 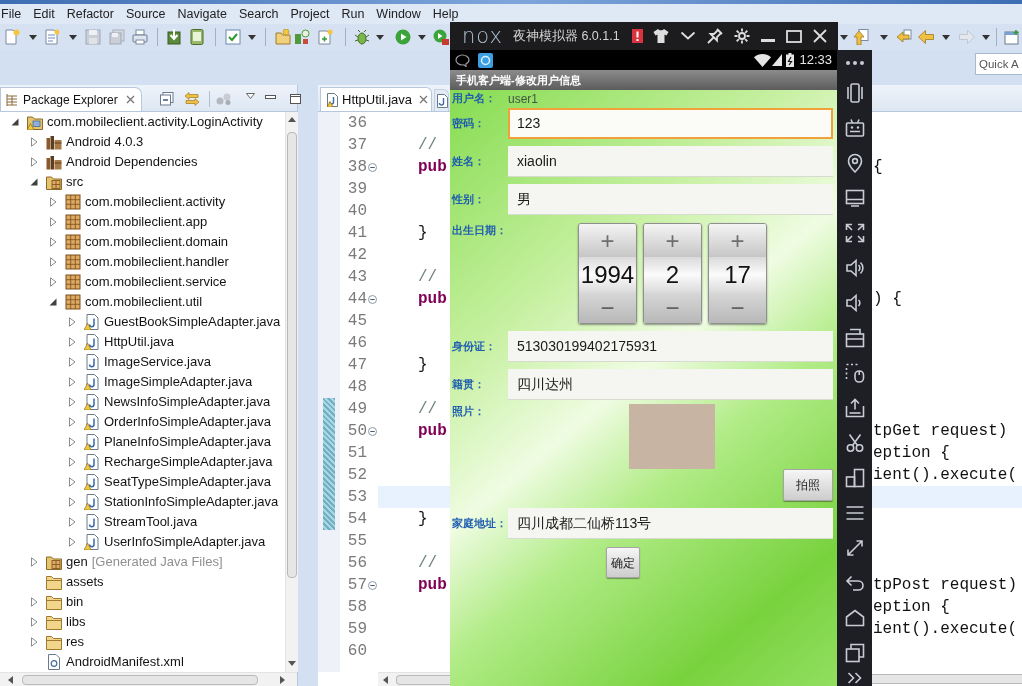 What do you see at coordinates (157, 262) in the screenshot?
I see `tree-item: com.mobileclient.handler` at bounding box center [157, 262].